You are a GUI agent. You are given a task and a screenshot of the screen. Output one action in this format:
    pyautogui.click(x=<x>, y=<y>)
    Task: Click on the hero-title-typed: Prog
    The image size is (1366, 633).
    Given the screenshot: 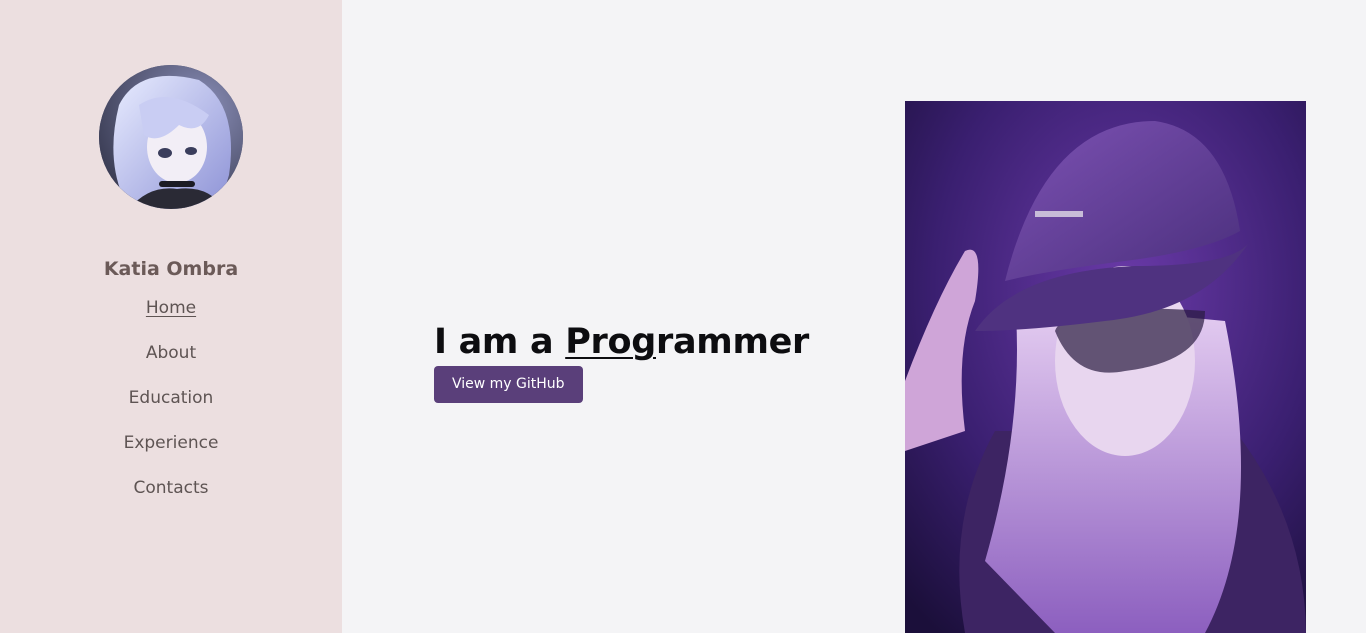 What is the action you would take?
    pyautogui.click(x=610, y=342)
    